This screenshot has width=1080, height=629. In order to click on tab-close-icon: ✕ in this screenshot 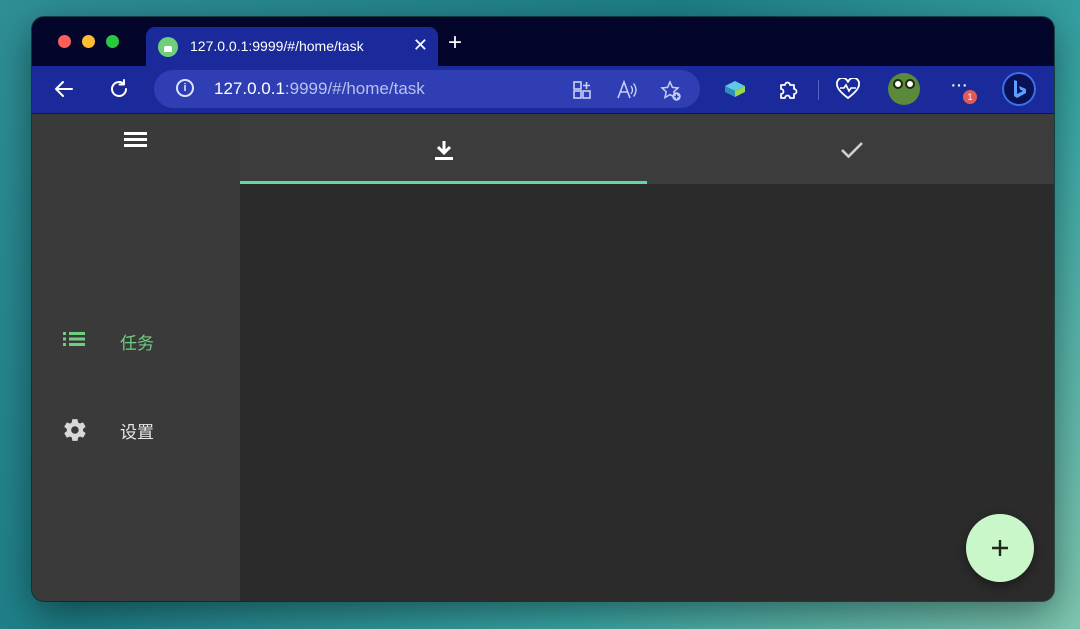, I will do `click(420, 45)`.